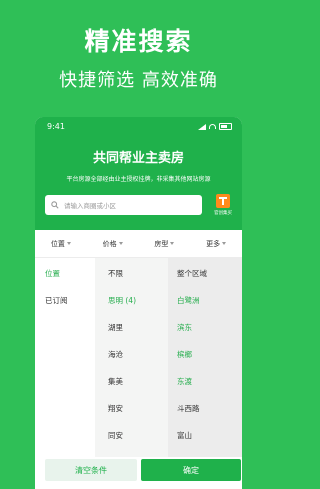 The image size is (320, 489). What do you see at coordinates (205, 358) in the screenshot?
I see `area-column: 整个区域 白鹭洲 滨东 槟榔 东渡 斗西路 富山` at bounding box center [205, 358].